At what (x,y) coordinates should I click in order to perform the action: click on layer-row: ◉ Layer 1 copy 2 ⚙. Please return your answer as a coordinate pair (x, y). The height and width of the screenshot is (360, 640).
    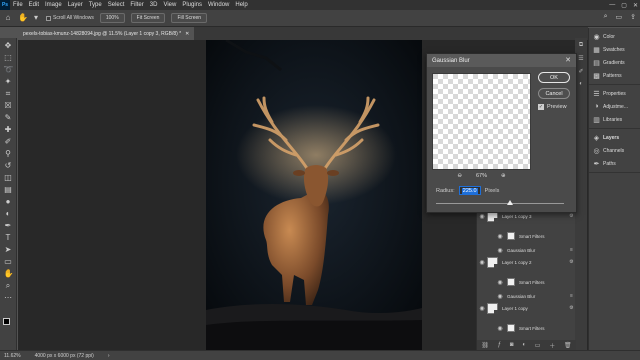
    Looking at the image, I should click on (526, 262).